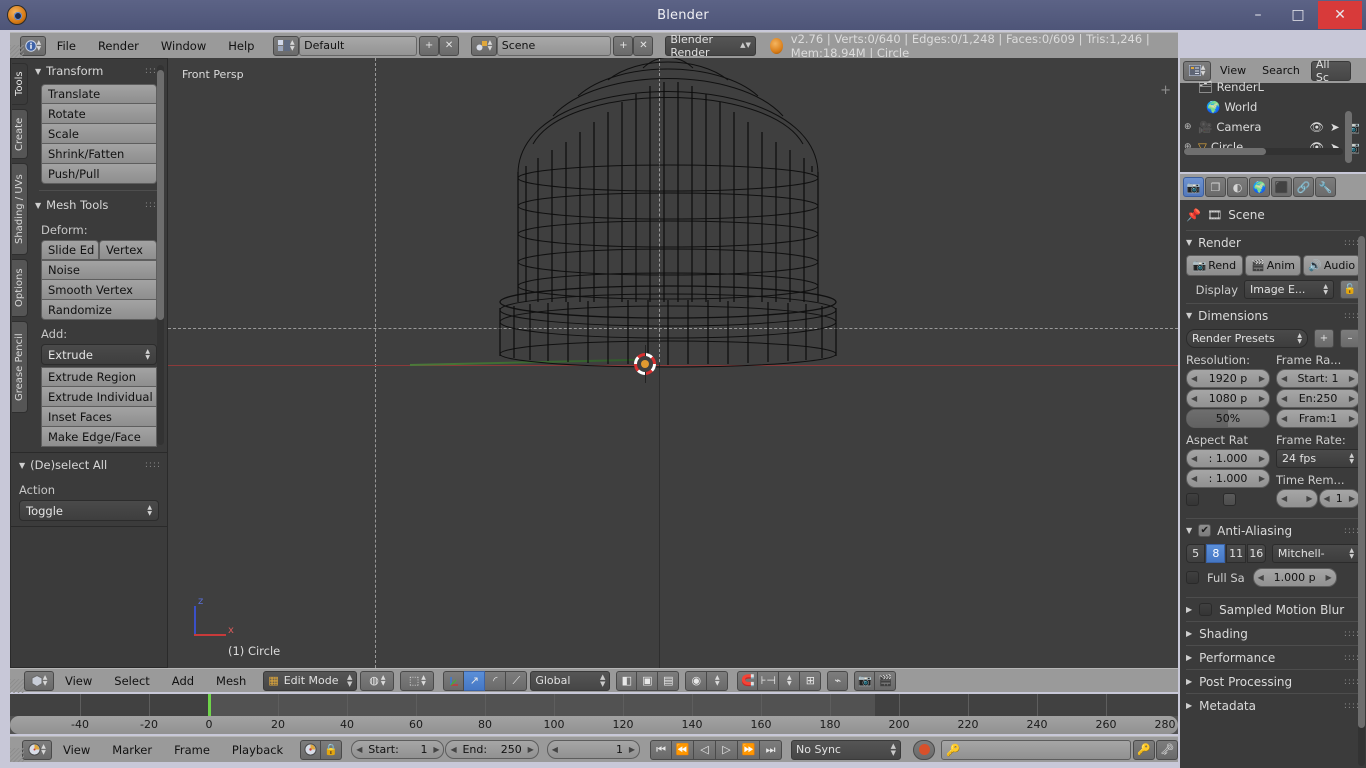 This screenshot has width=1366, height=768. I want to click on add-screen-layout-button: +, so click(429, 45).